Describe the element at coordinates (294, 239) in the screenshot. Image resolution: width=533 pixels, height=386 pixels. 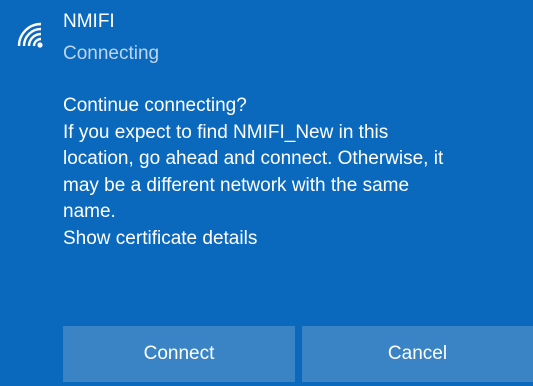
I see `show-certificate-details-link: Show certificate details` at that location.